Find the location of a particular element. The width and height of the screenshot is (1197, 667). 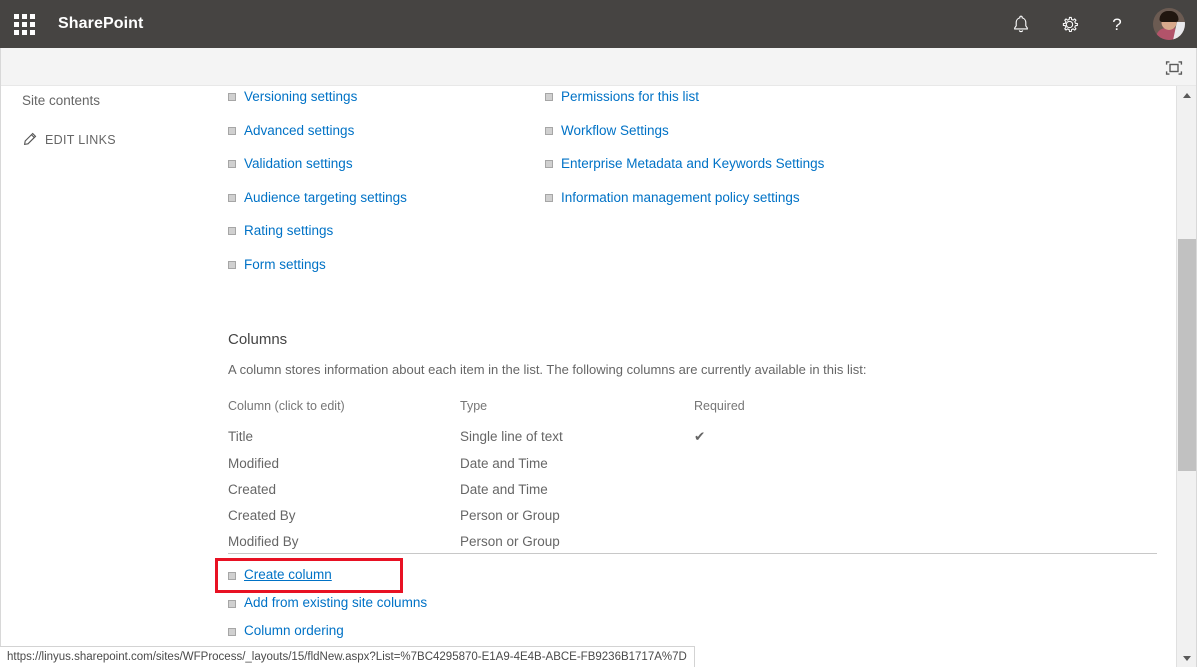

notifications-button is located at coordinates (1021, 24).